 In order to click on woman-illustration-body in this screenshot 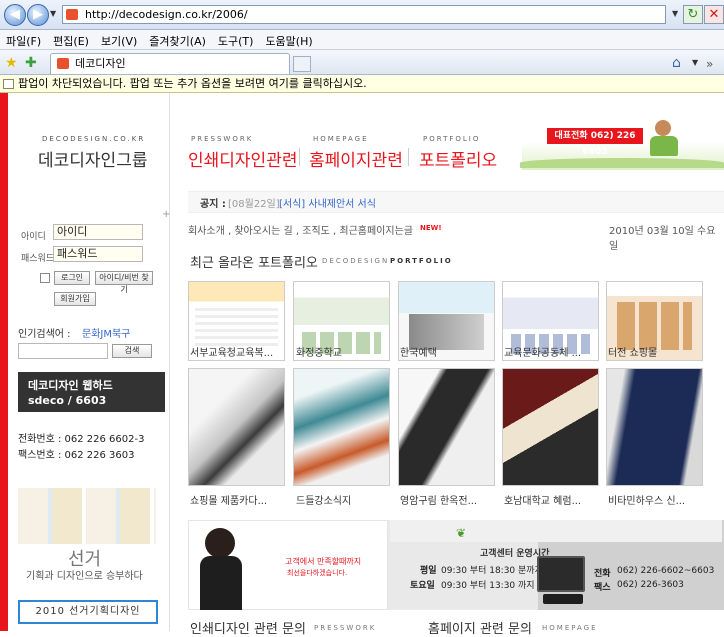, I will do `click(664, 146)`.